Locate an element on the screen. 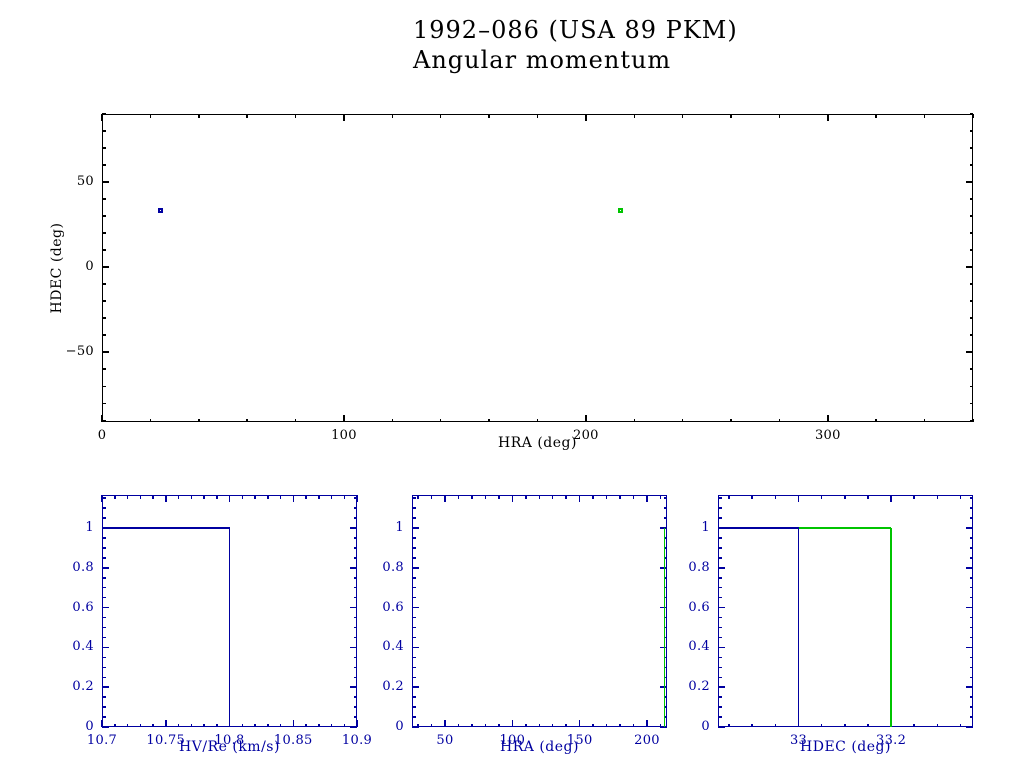 This screenshot has height=768, width=1024. y-tick-label: 0.6 is located at coordinates (83, 607).